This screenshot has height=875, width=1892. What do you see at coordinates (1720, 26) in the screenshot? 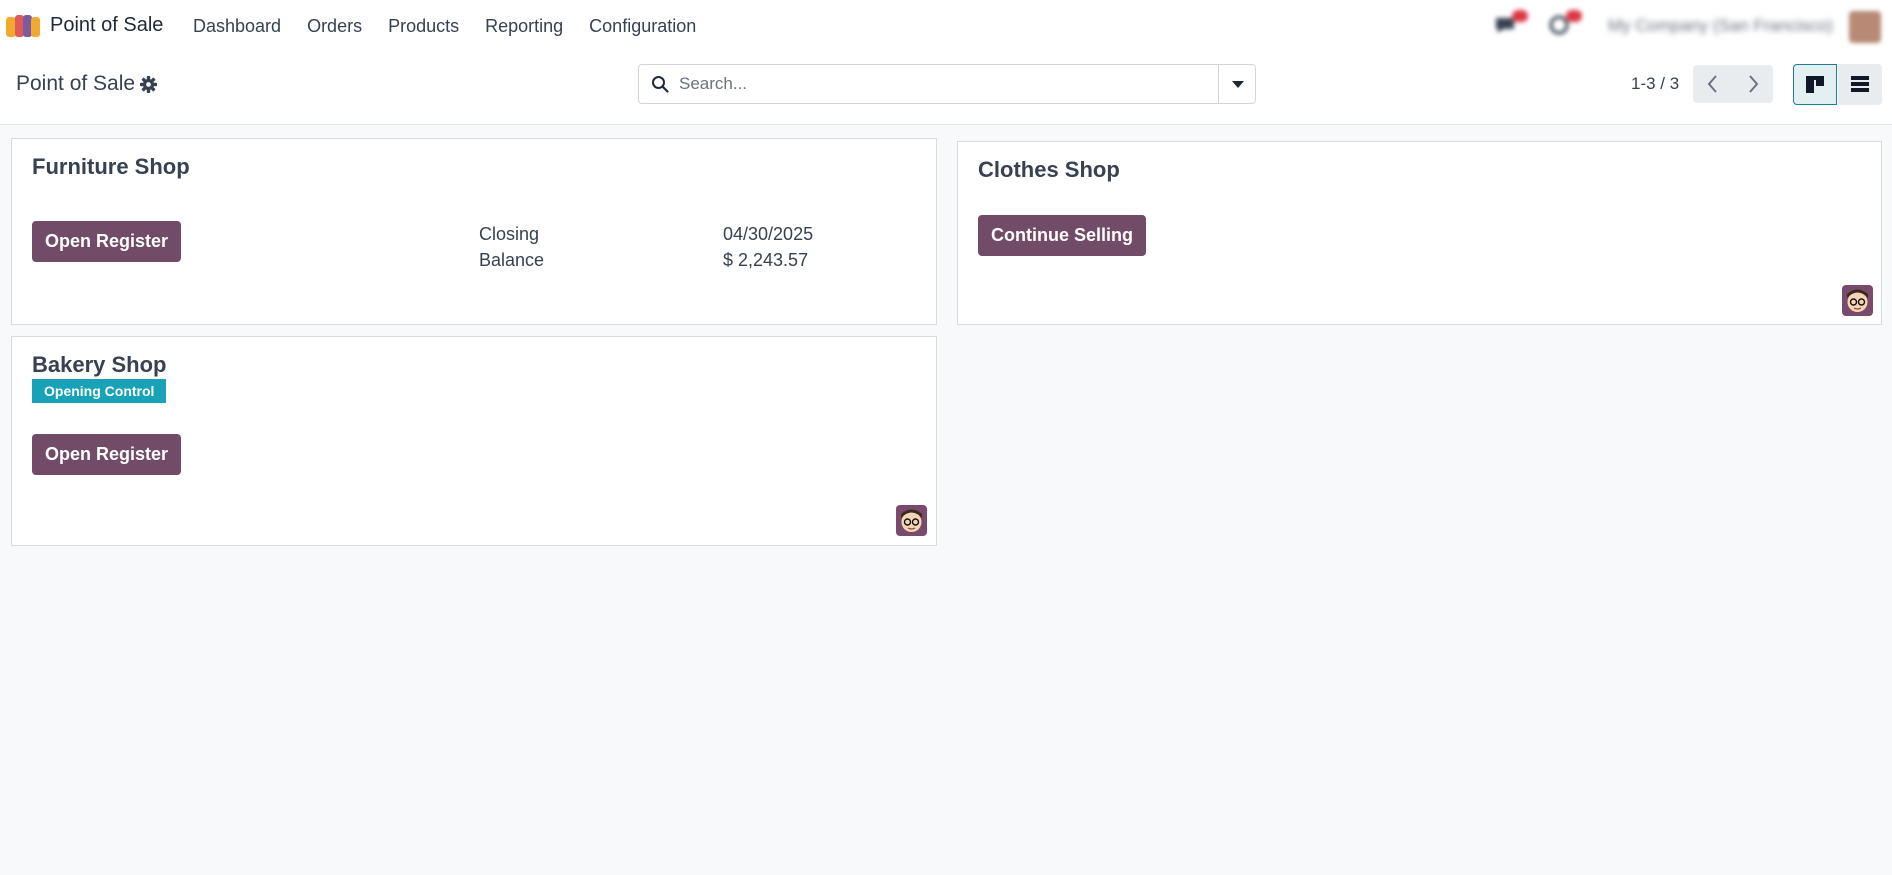
I see `company-switcher: My Company (San Francisco)` at bounding box center [1720, 26].